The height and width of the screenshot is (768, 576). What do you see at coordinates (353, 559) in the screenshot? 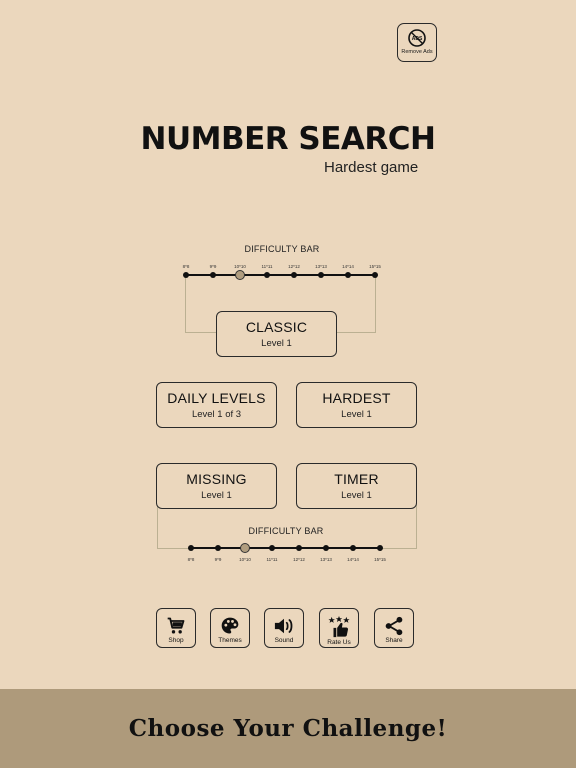
I see `difficulty-bottom-tick-label: 14*14` at bounding box center [353, 559].